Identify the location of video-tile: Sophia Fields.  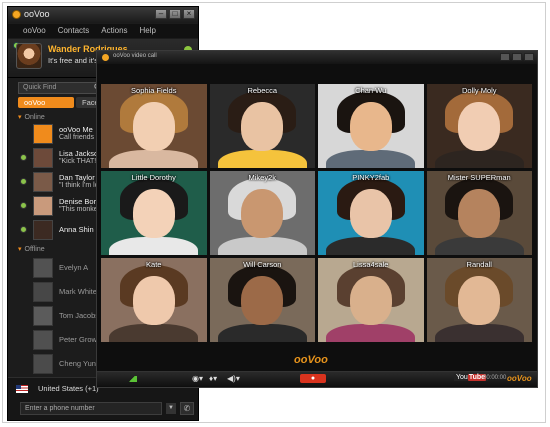
(154, 126).